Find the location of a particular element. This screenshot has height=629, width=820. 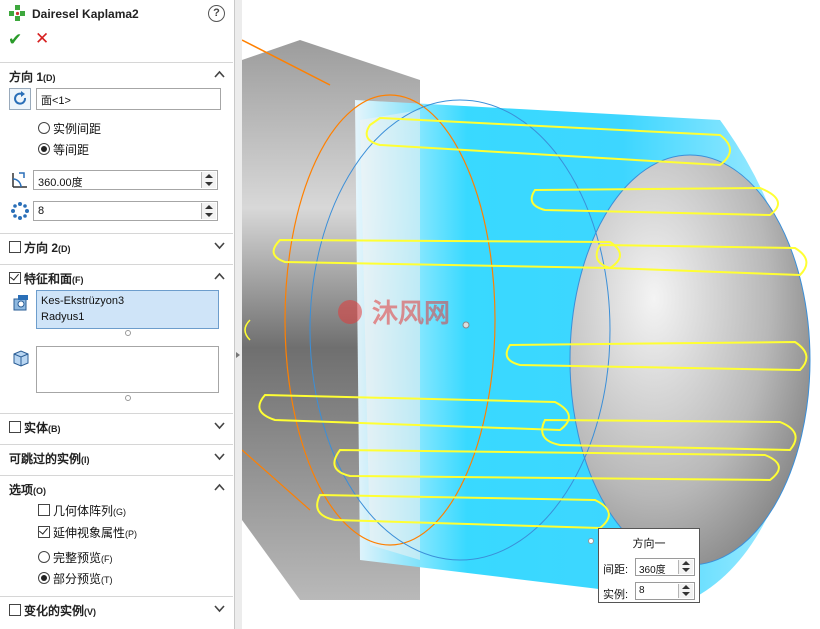

section-direction1-header: 方向 1(D) is located at coordinates (116, 74).